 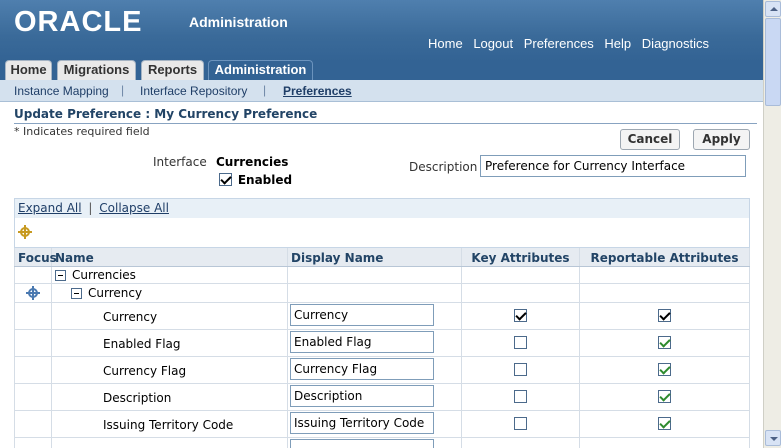 What do you see at coordinates (675, 43) in the screenshot?
I see `global-link-diagnostics: Diagnostics` at bounding box center [675, 43].